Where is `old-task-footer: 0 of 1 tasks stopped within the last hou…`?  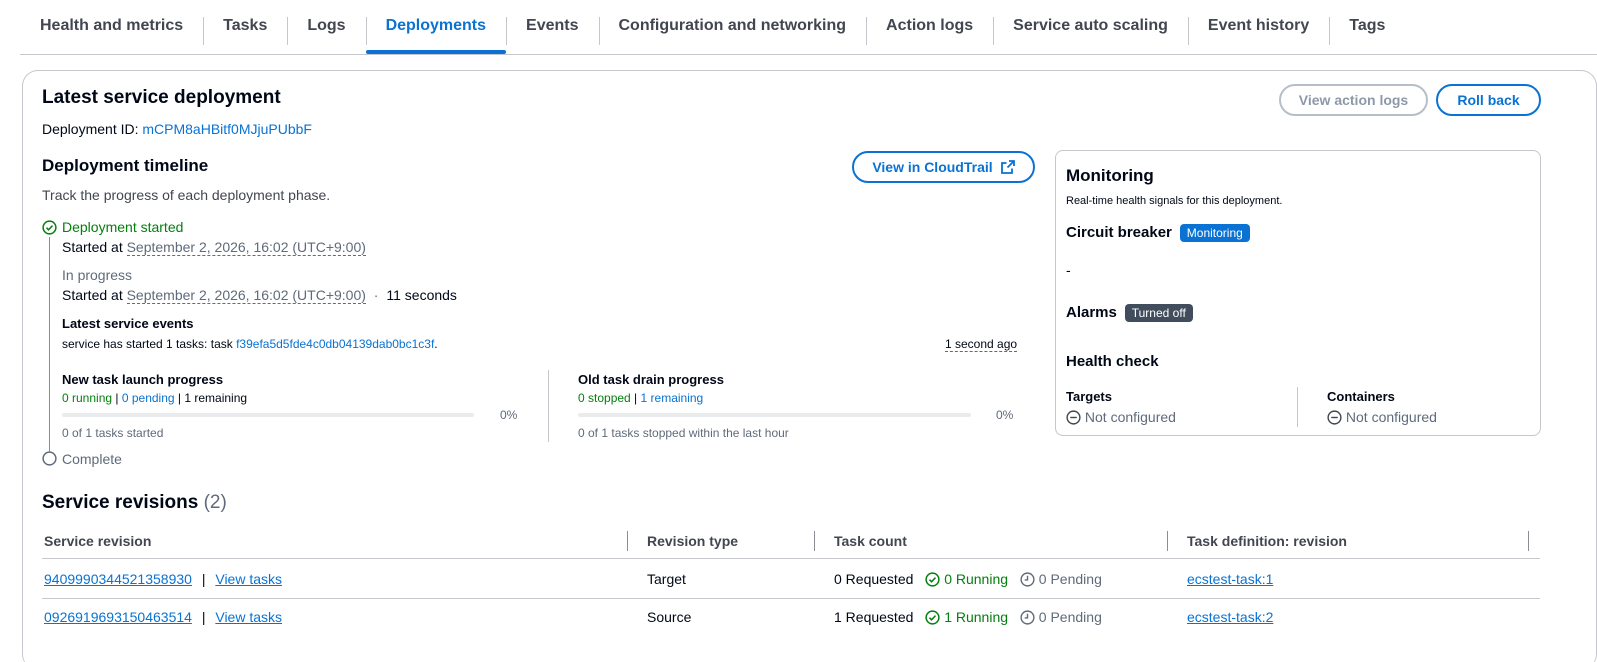 old-task-footer: 0 of 1 tasks stopped within the last hou… is located at coordinates (683, 433).